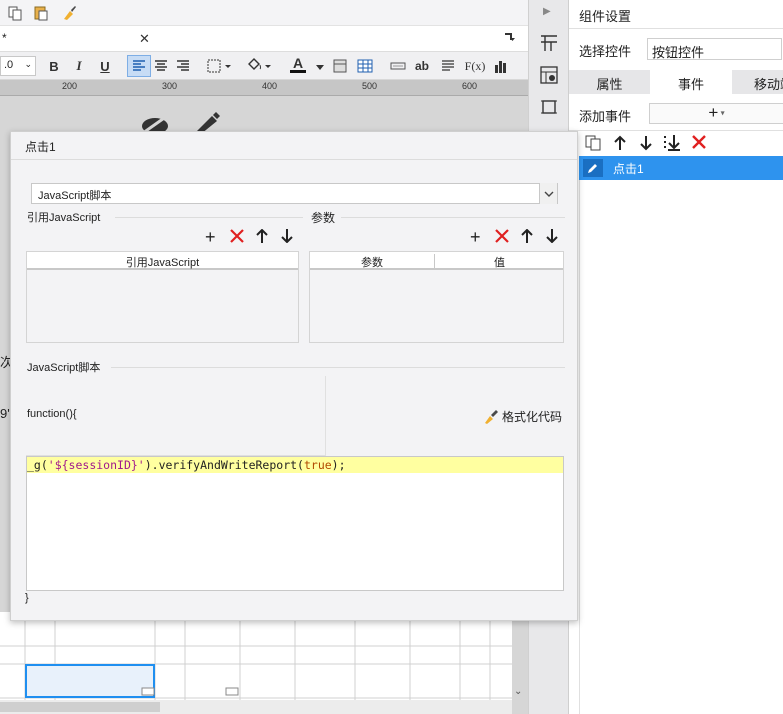  I want to click on script-group-label: JavaScript脚本, so click(64, 368).